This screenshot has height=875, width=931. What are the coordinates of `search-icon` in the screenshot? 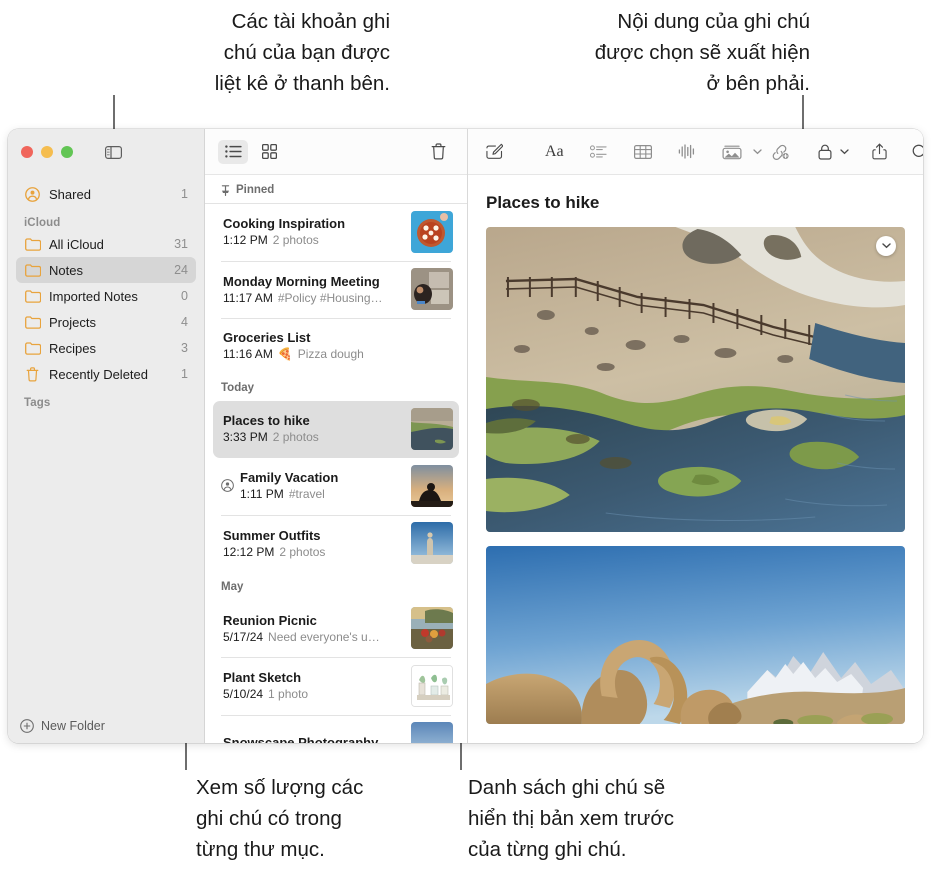 It's located at (915, 152).